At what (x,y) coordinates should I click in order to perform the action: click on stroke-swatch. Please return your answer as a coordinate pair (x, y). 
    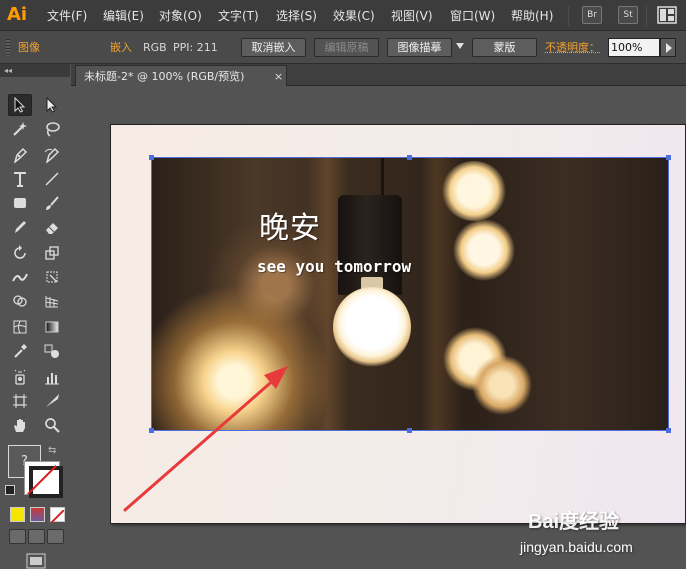
    Looking at the image, I should click on (43, 479).